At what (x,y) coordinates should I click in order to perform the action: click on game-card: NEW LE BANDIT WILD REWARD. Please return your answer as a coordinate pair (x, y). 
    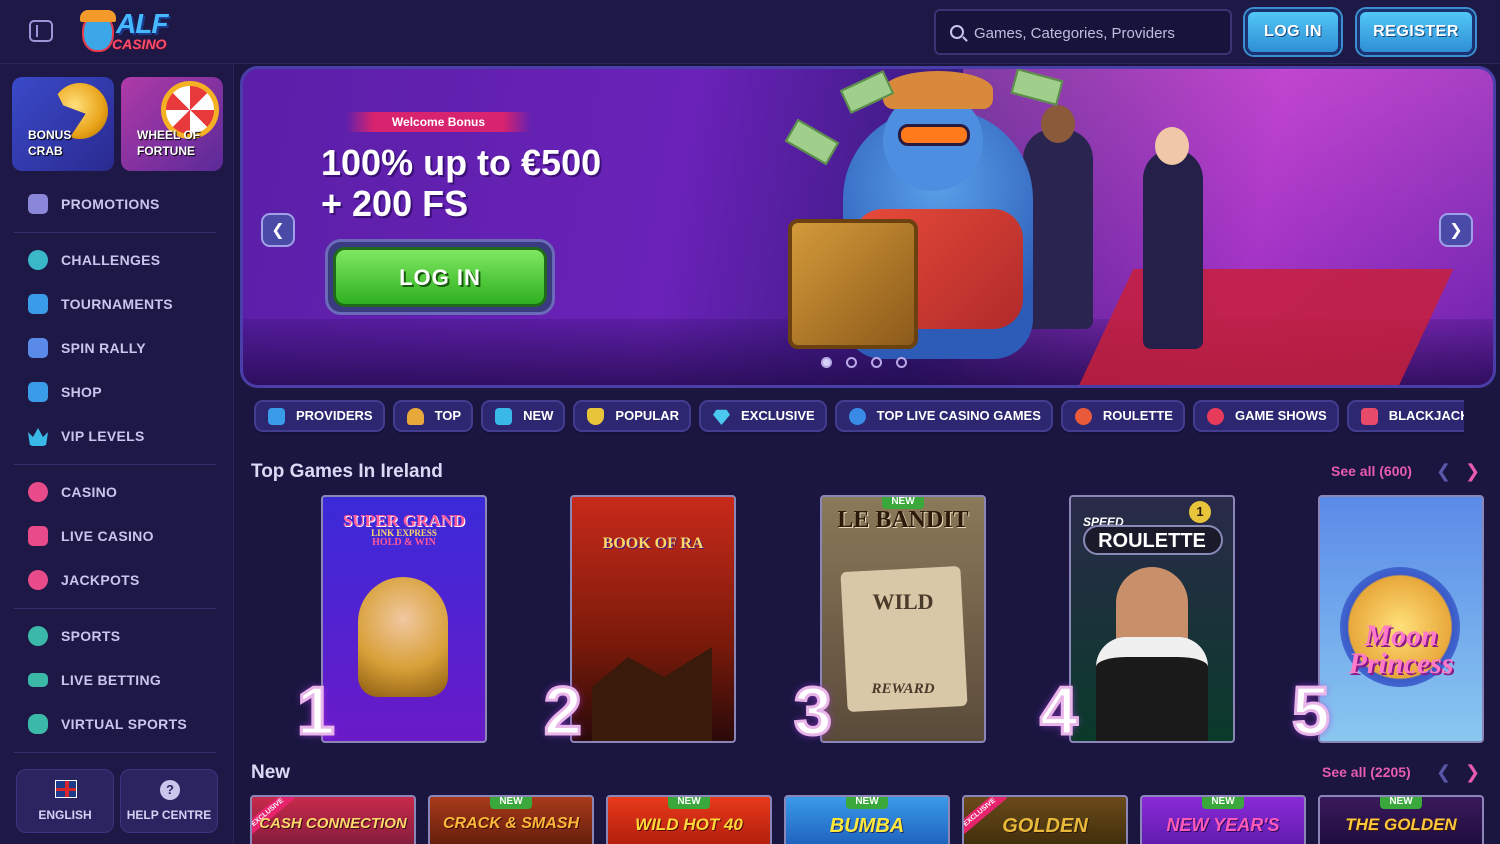
    Looking at the image, I should click on (903, 619).